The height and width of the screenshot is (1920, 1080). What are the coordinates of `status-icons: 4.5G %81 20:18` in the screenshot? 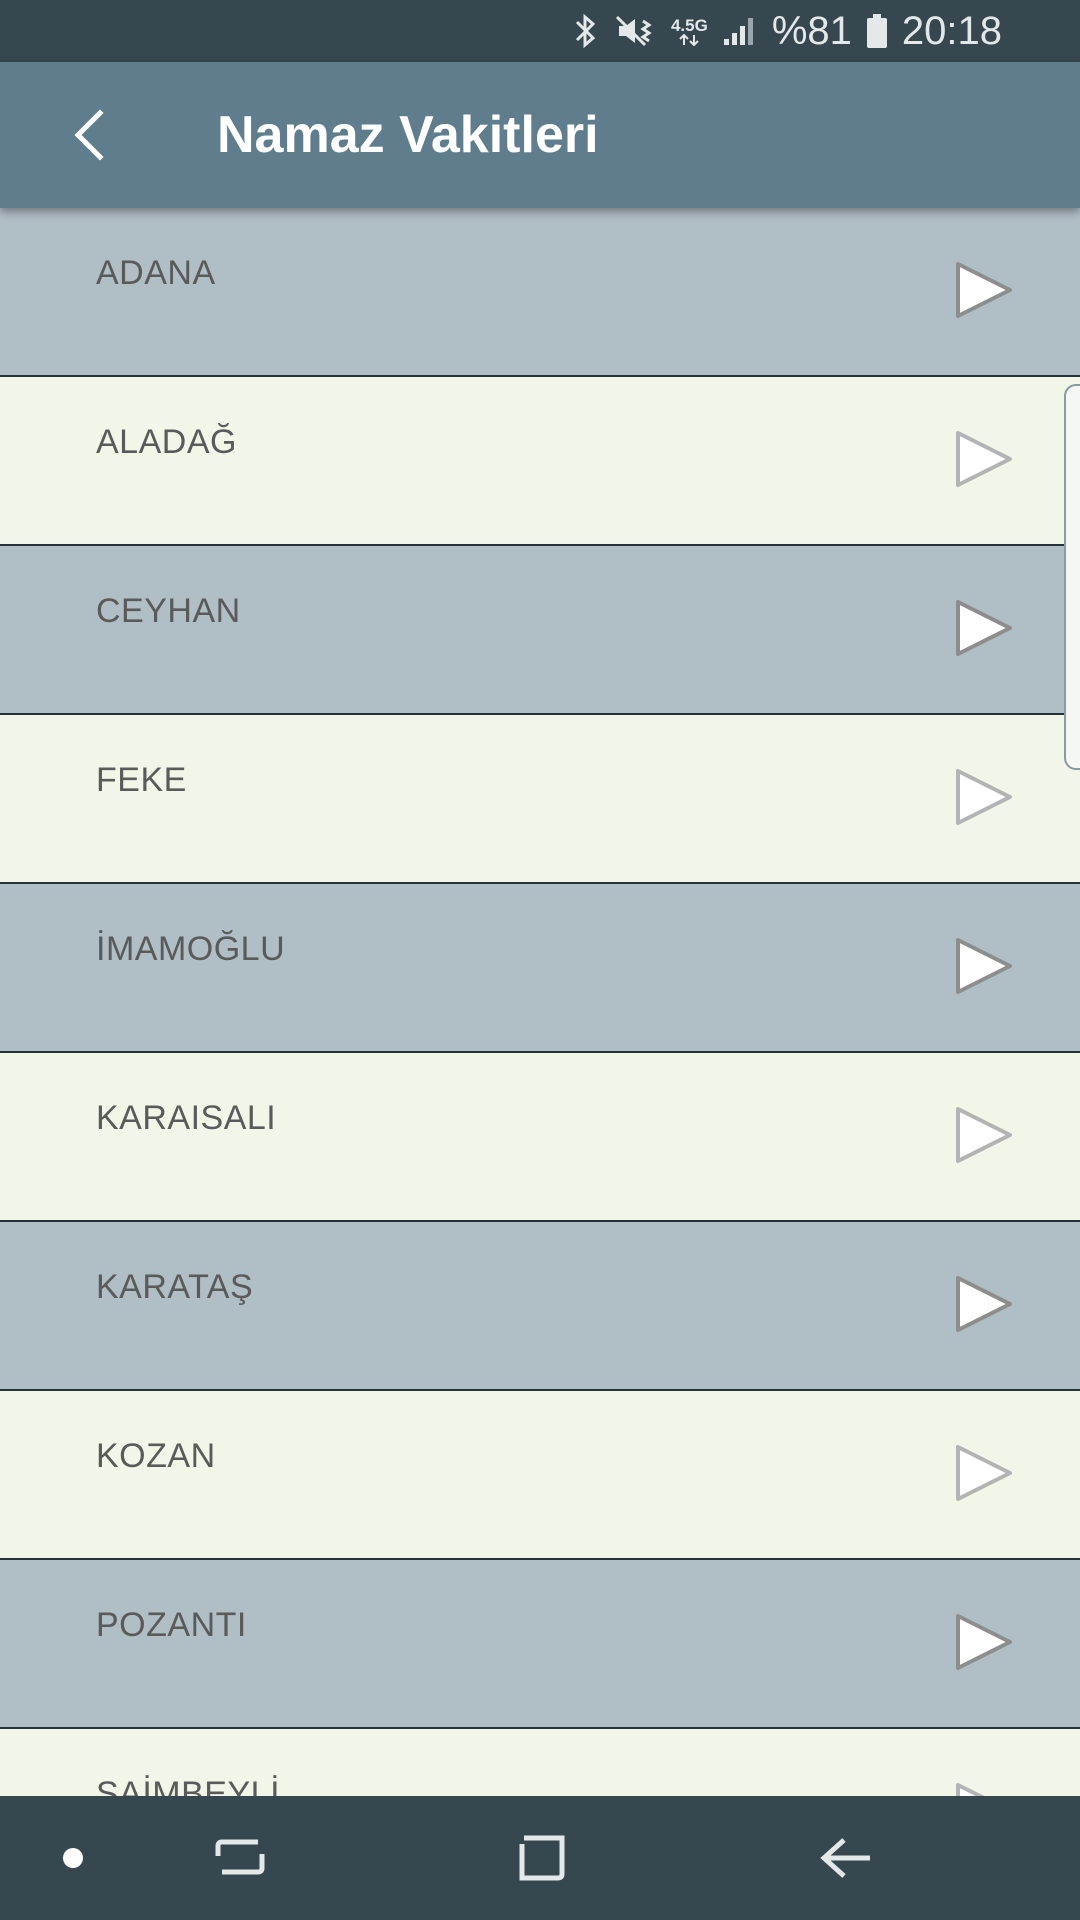 It's located at (787, 31).